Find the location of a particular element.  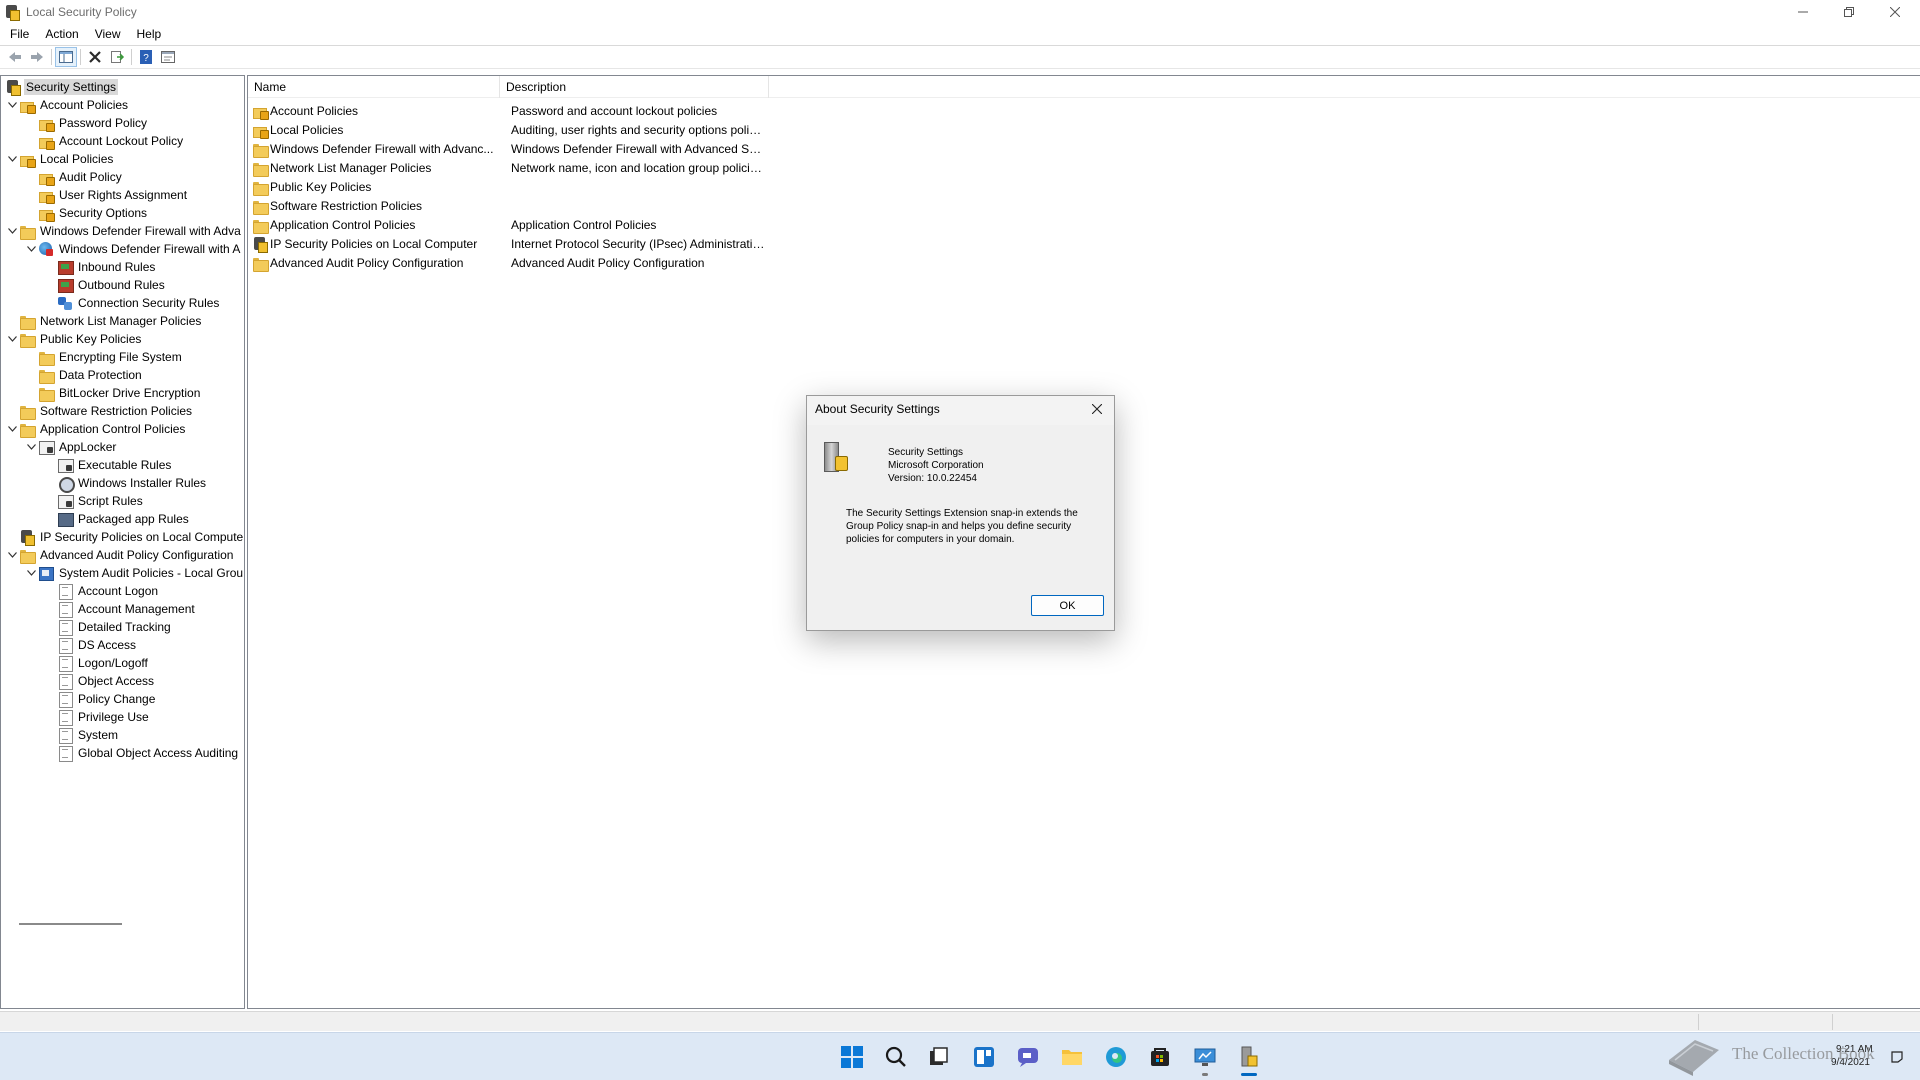

tree-item: Privilege Use is located at coordinates (97, 717).